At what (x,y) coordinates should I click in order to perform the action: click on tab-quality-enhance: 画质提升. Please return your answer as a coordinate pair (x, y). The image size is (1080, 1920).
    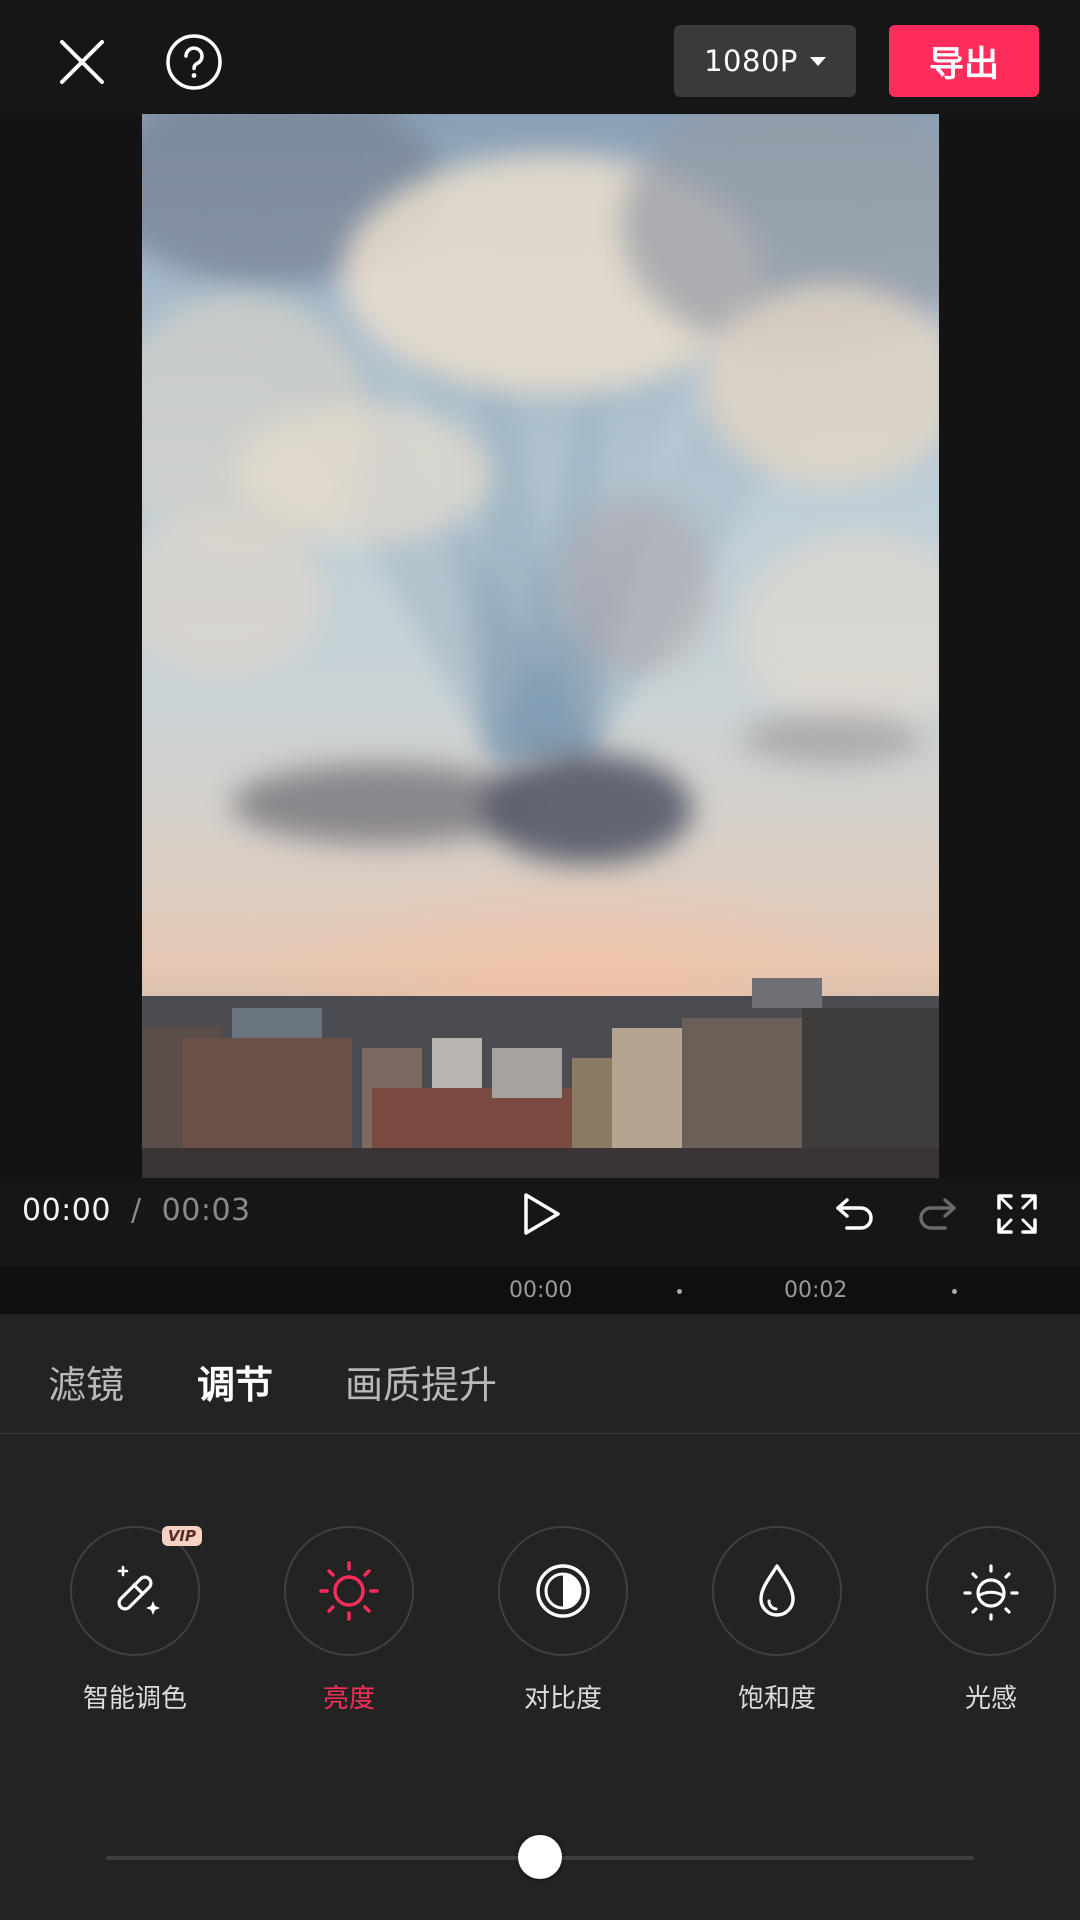
    Looking at the image, I should click on (421, 1381).